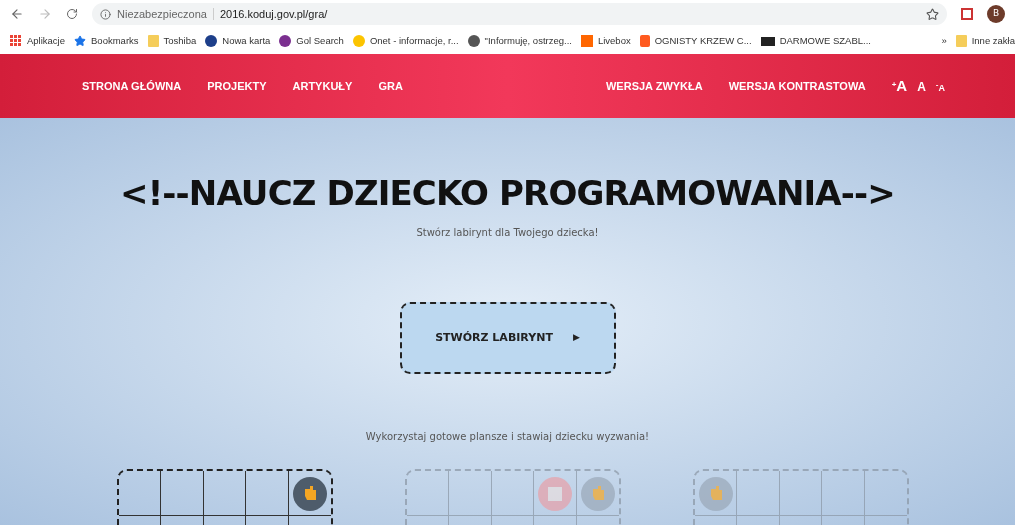 This screenshot has height=525, width=1015. Describe the element at coordinates (507, 437) in the screenshot. I see `hint-text: Wykorzystaj gotowe plansze i stawiaj dziecku wyzwania!` at that location.